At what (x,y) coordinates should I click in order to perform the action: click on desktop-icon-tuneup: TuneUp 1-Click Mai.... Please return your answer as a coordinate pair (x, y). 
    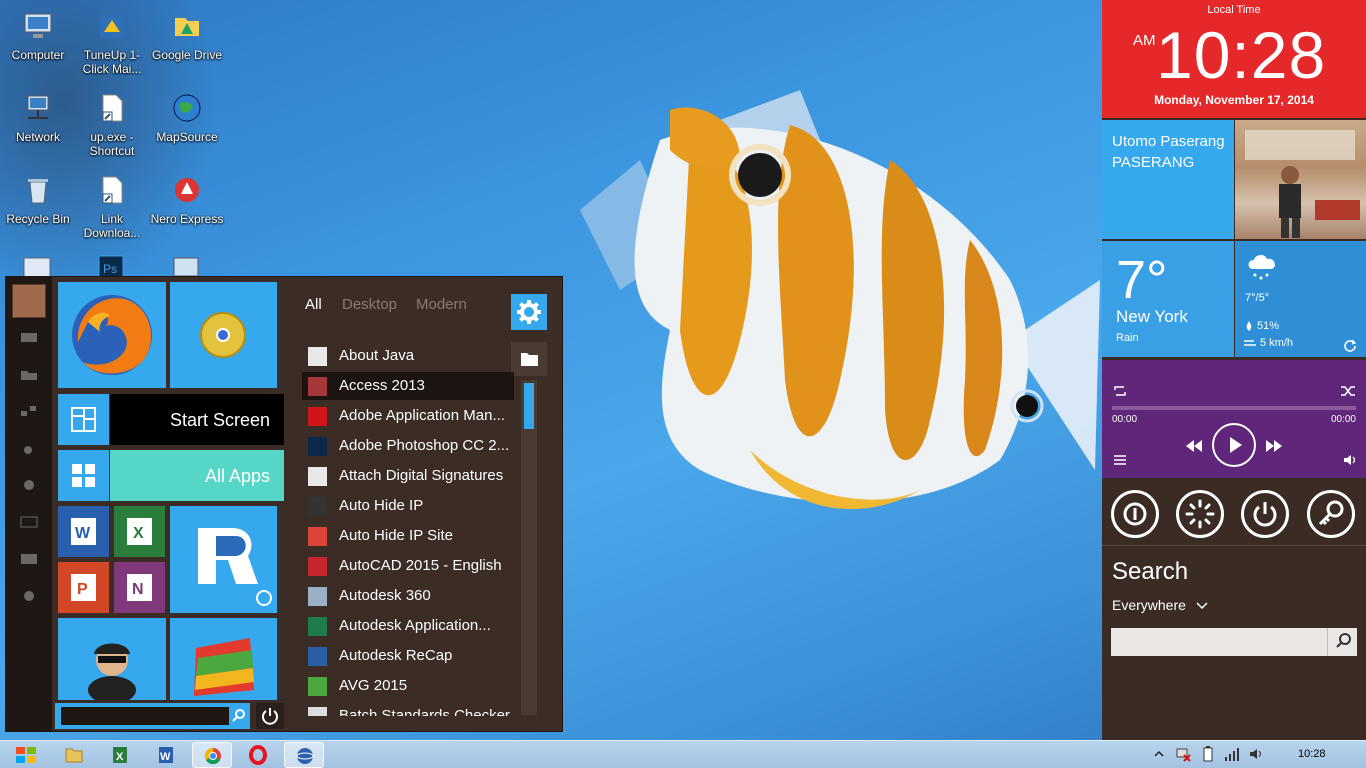
    Looking at the image, I should click on (112, 43).